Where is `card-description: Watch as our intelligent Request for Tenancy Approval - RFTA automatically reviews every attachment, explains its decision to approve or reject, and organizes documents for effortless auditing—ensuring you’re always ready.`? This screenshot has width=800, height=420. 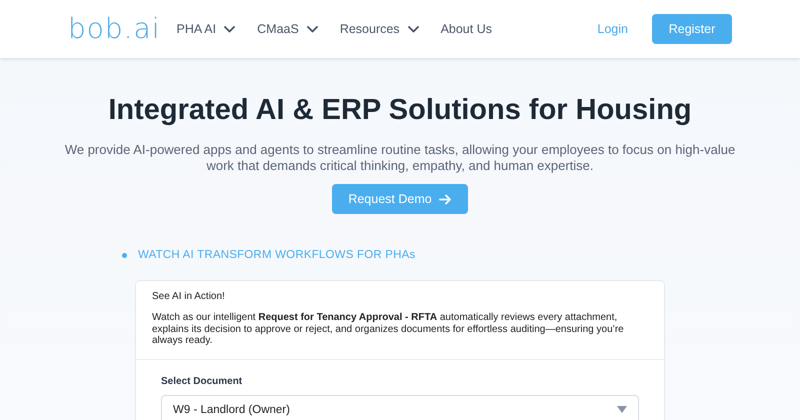
card-description: Watch as our intelligent Request for Tenancy Approval - RFTA automatically reviews every attachment, explains its decision to approve or reject, and organizes documents for effortless auditing—ensuring you’re always ready. is located at coordinates (388, 329).